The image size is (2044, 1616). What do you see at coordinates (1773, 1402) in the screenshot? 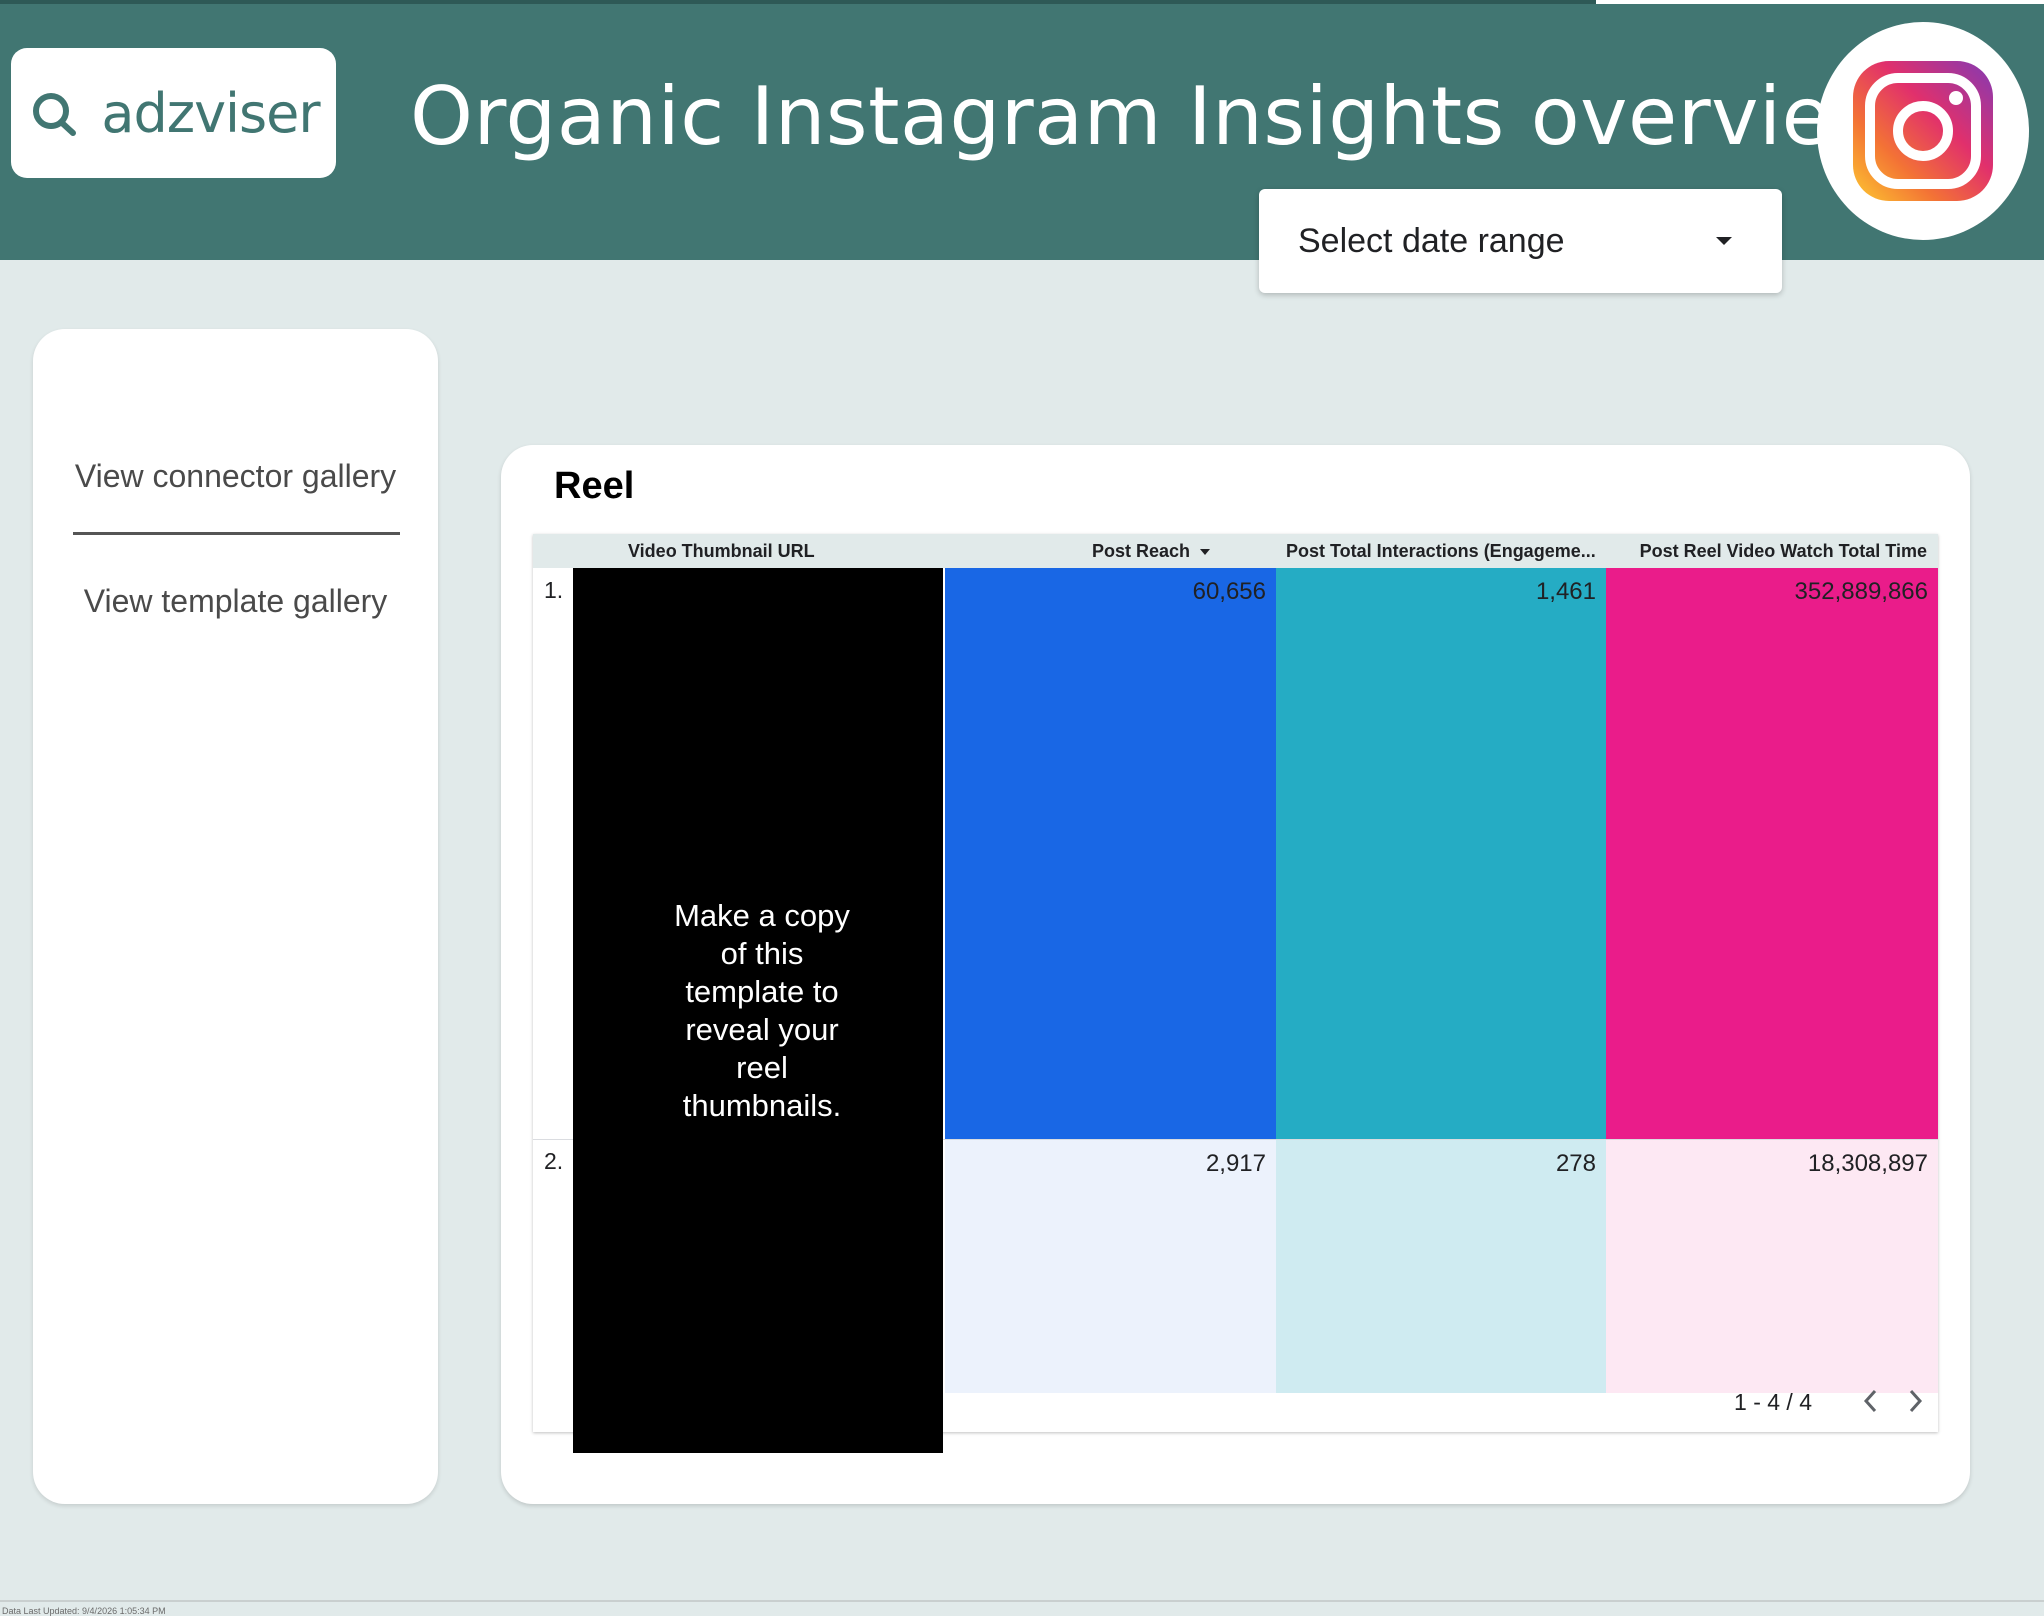
I see `pagination-label: 1 - 4 / 4` at bounding box center [1773, 1402].